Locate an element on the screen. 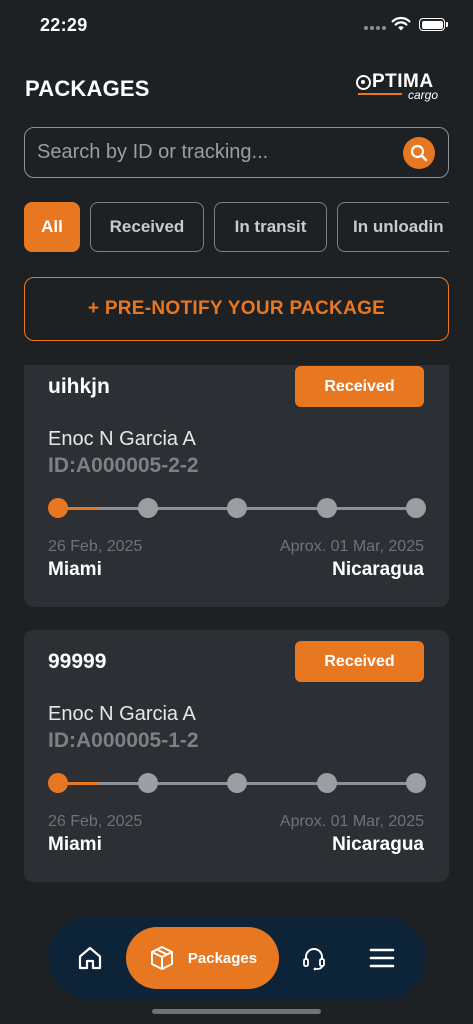 This screenshot has width=473, height=1024. wifi-icon is located at coordinates (401, 23).